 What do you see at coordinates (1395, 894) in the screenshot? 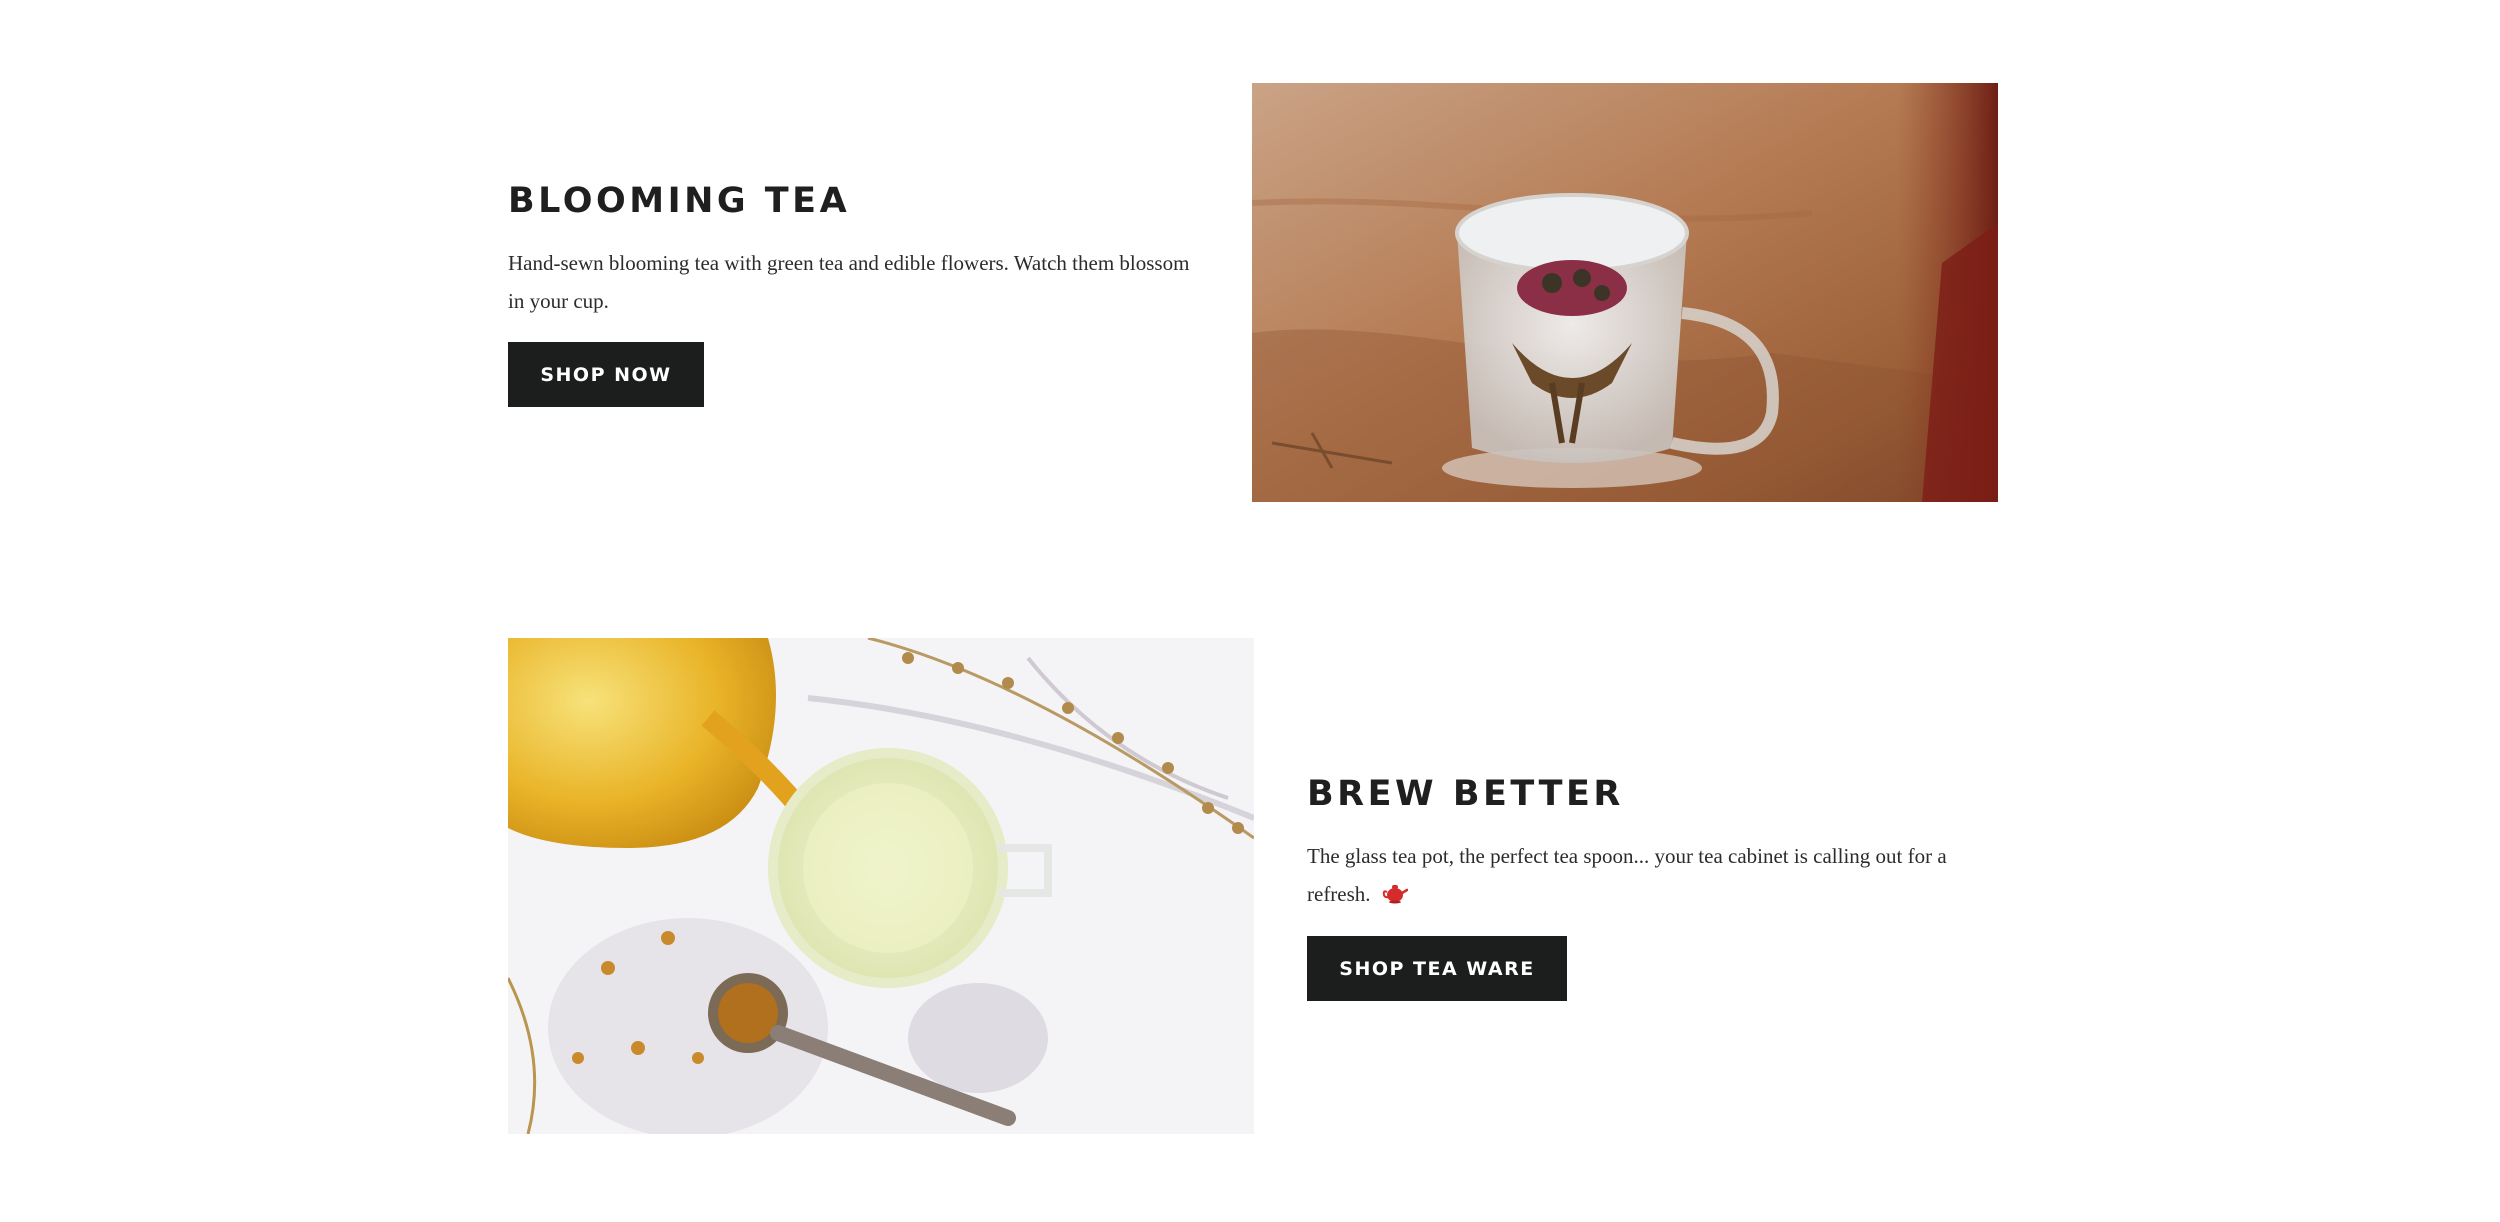
I see `teapot-emoji-icon` at bounding box center [1395, 894].